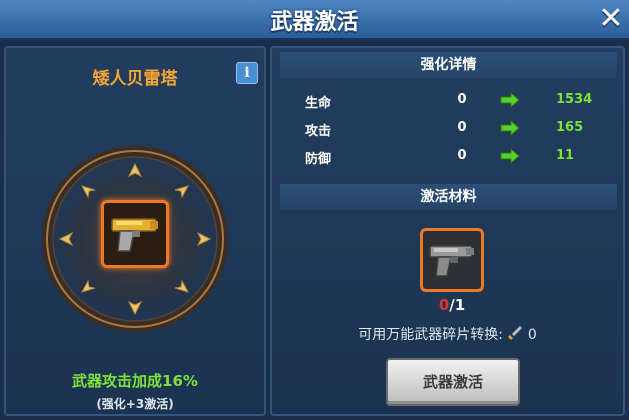  Describe the element at coordinates (318, 159) in the screenshot. I see `stat-label: 防御` at that location.